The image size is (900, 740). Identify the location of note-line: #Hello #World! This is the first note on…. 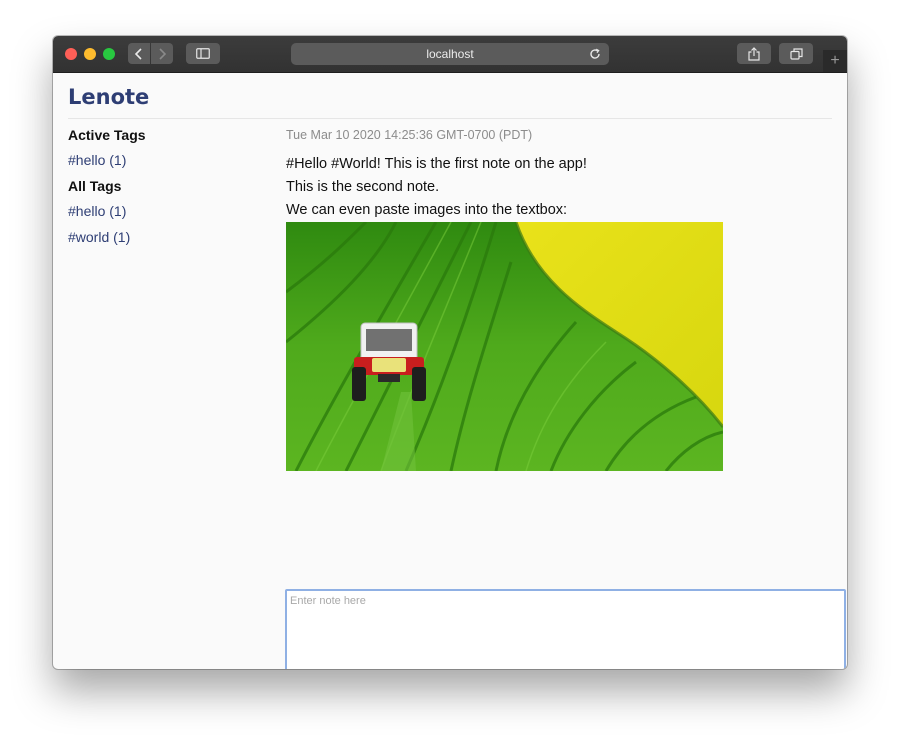
(436, 164).